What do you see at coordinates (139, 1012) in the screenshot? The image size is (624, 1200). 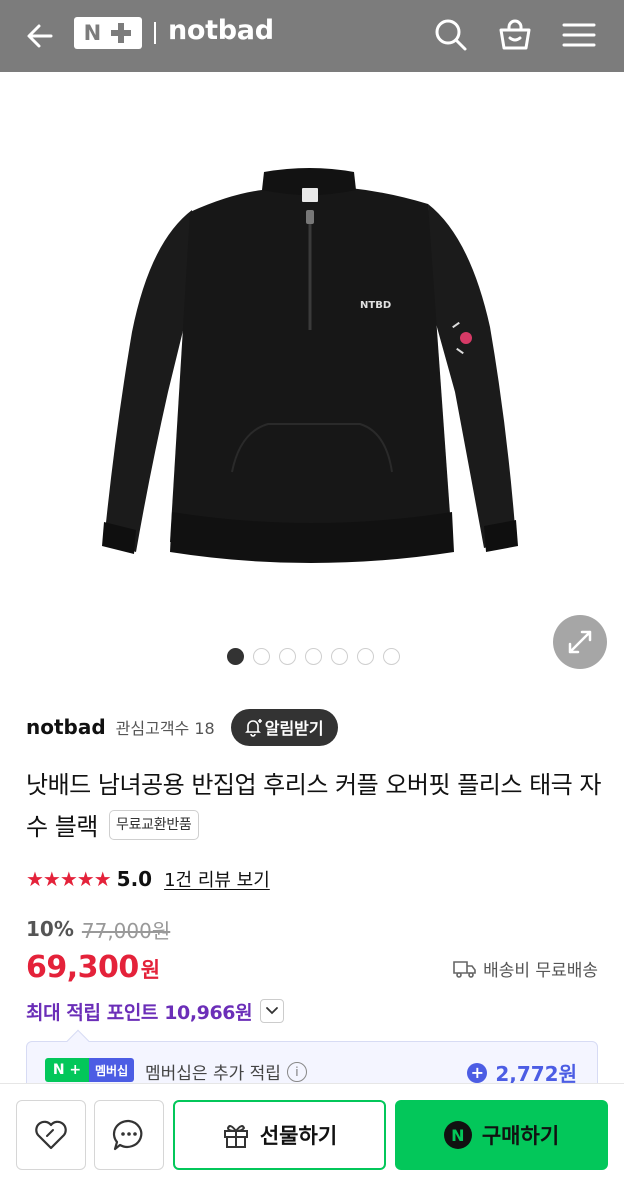 I see `max-points-text: 최대 적립 포인트 10,966원` at bounding box center [139, 1012].